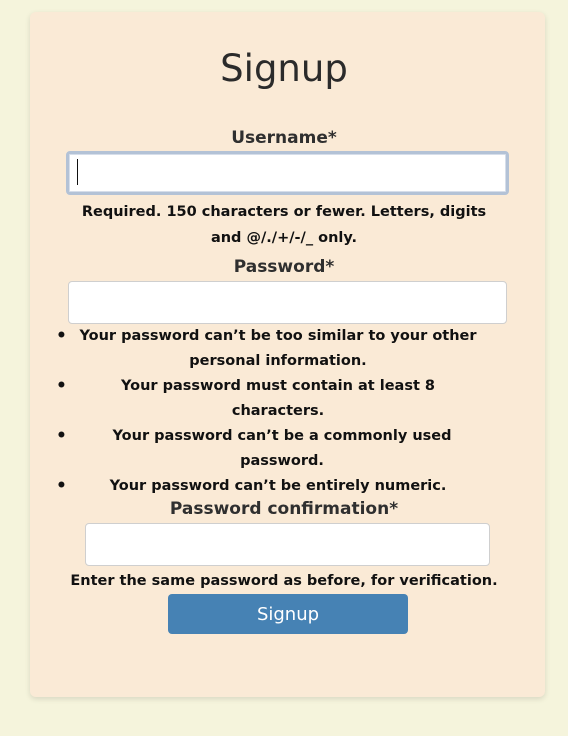  Describe the element at coordinates (284, 509) in the screenshot. I see `password-confirmation-label: Password confirmation*` at that location.